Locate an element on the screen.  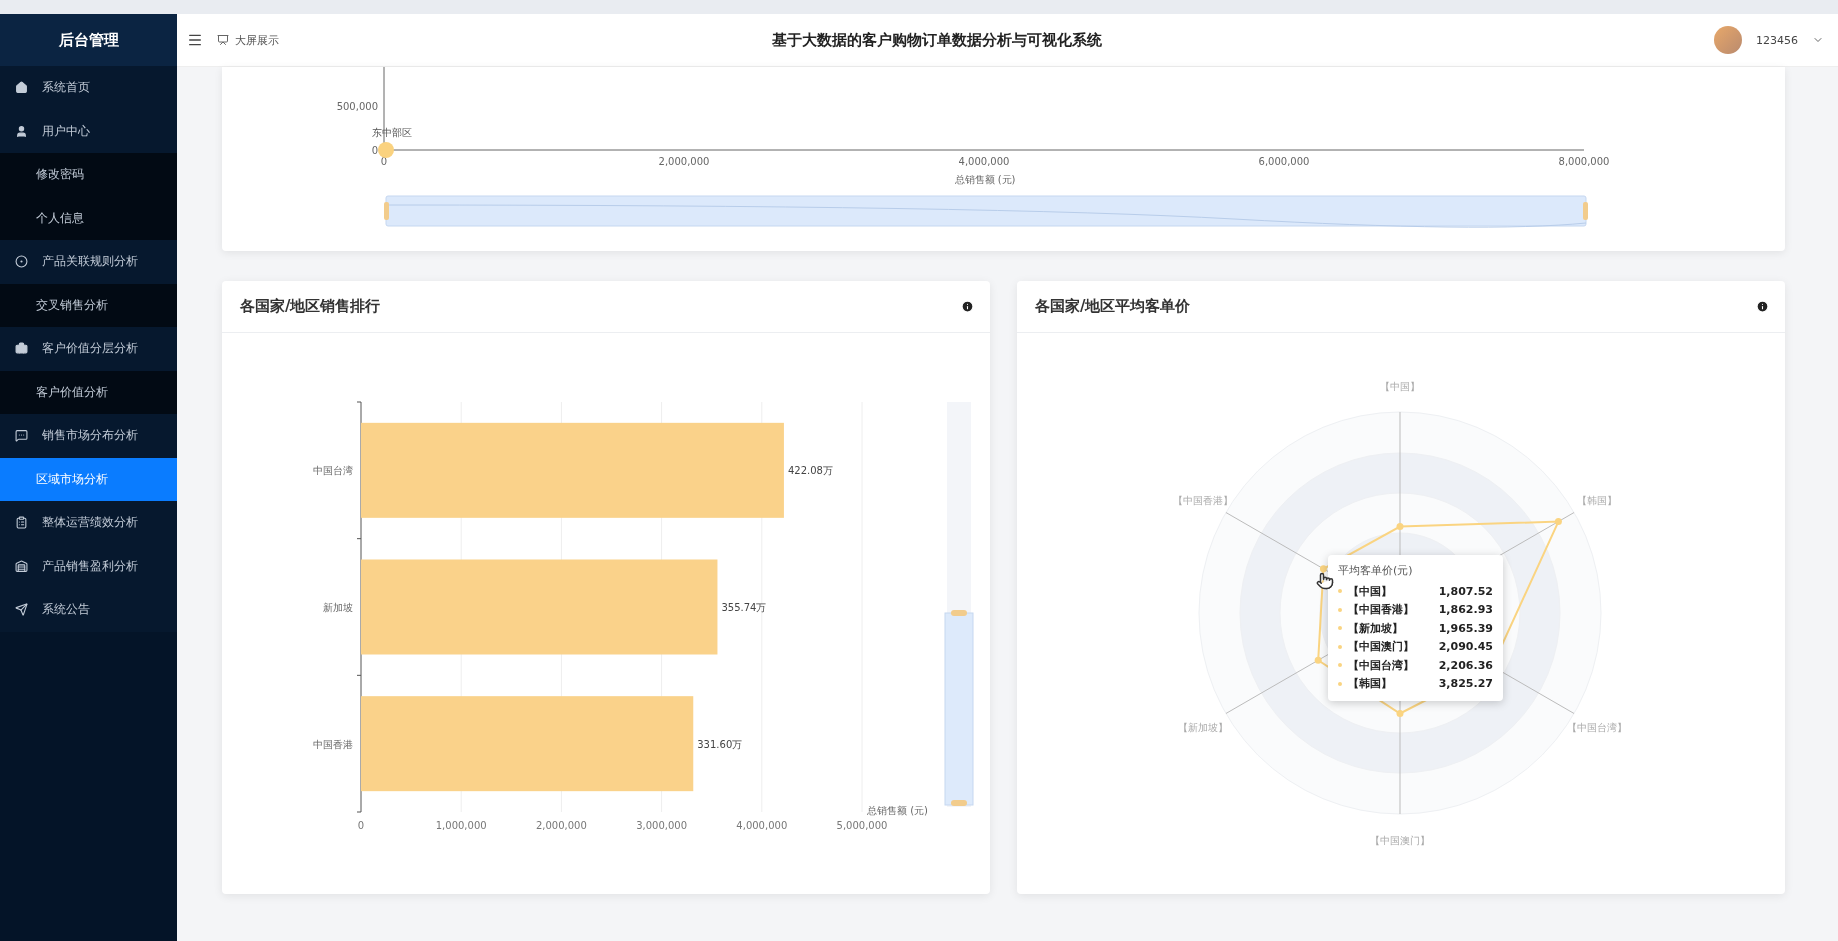
sidebar-item: 客户价值分层分析 is located at coordinates (88, 349).